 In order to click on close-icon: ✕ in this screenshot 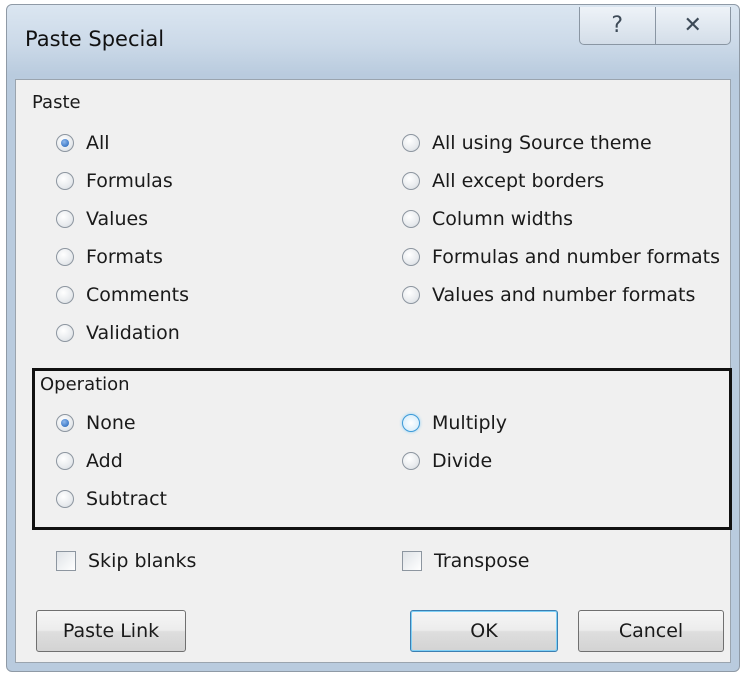, I will do `click(692, 25)`.